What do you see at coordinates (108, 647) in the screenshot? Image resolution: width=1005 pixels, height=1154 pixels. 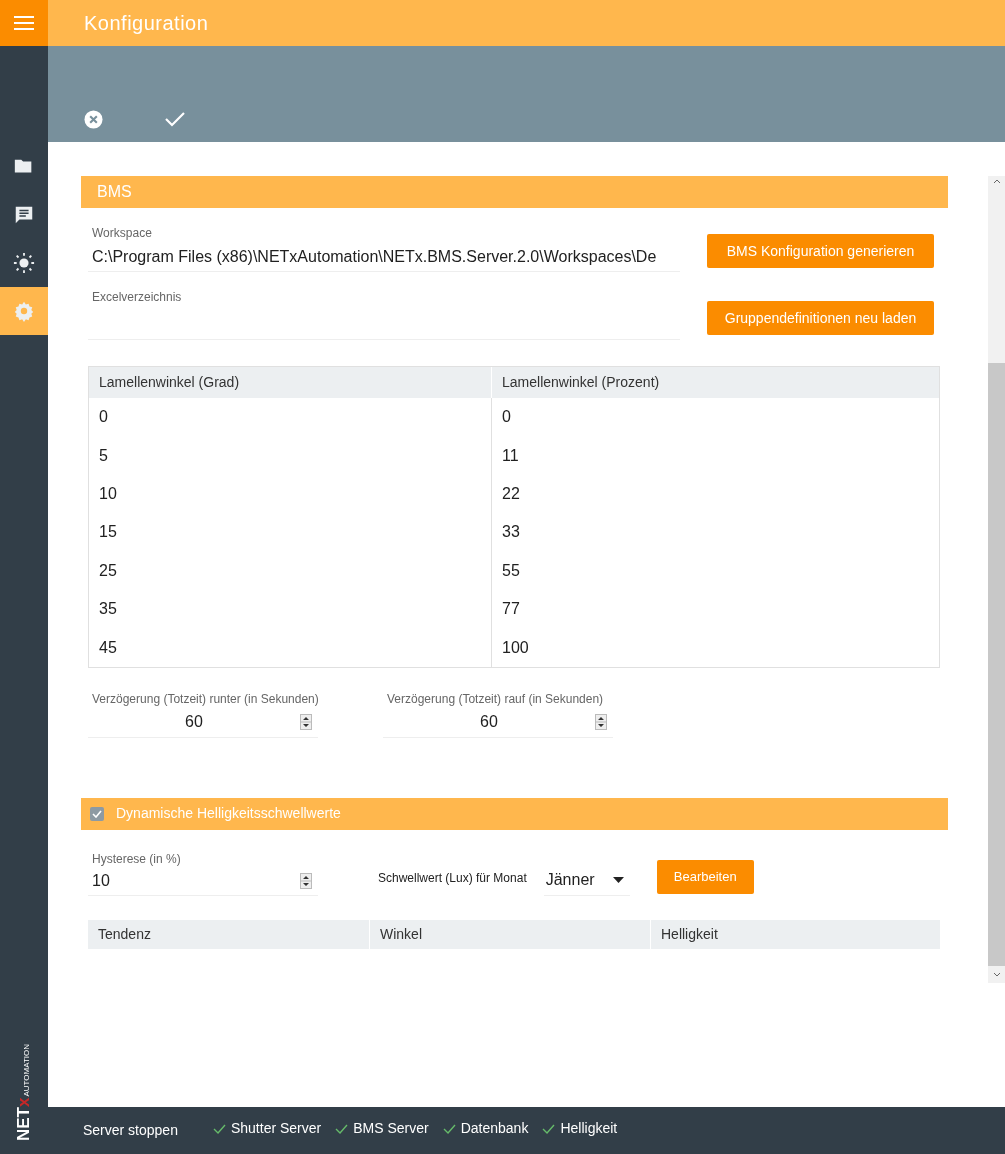 I see `table-cell-text: 45` at bounding box center [108, 647].